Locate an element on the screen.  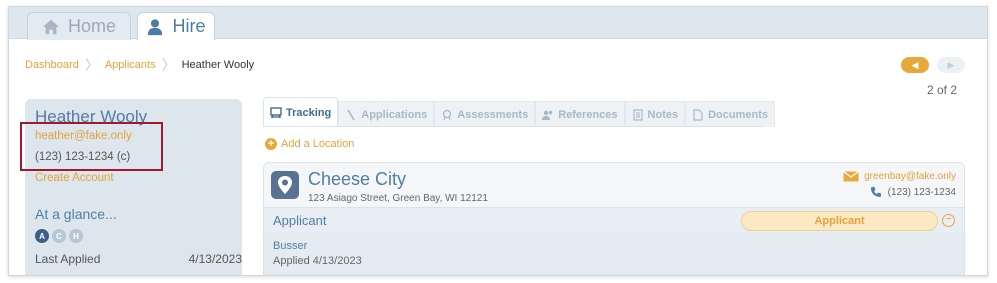
tab-assessments: Assessments is located at coordinates (485, 114).